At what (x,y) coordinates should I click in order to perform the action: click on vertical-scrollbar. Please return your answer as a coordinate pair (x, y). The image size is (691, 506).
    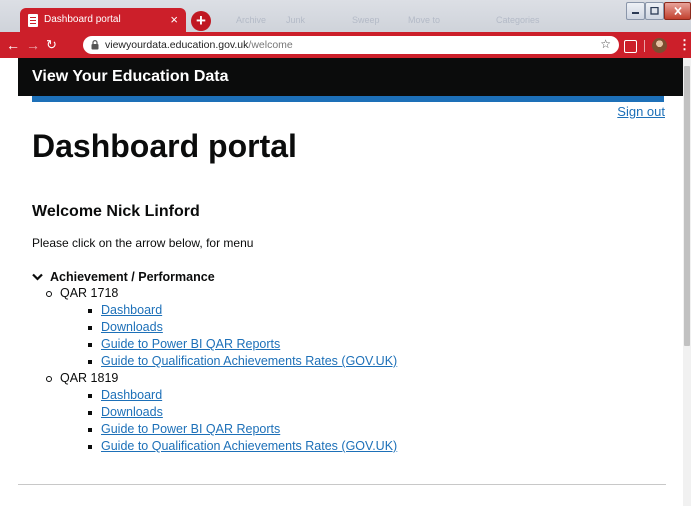
    Looking at the image, I should click on (687, 282).